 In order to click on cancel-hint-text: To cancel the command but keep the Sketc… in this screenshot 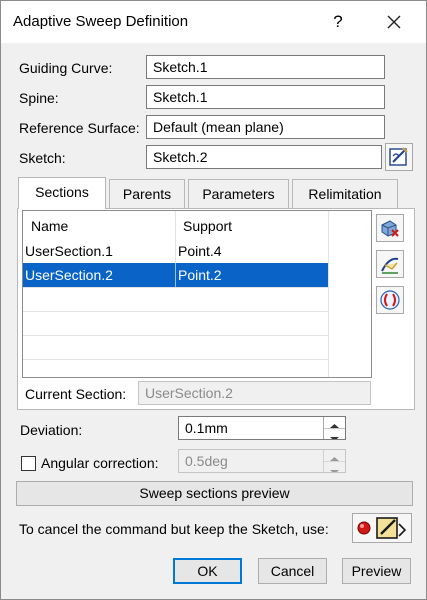, I will do `click(174, 529)`.